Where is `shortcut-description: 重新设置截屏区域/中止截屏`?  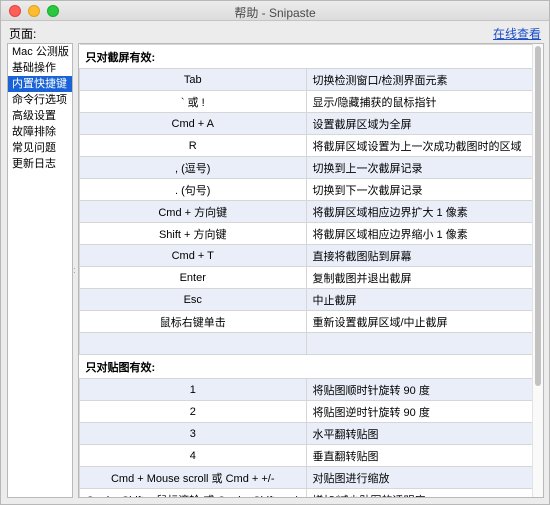
shortcut-description: 重新设置截屏区域/中止截屏 is located at coordinates (419, 321).